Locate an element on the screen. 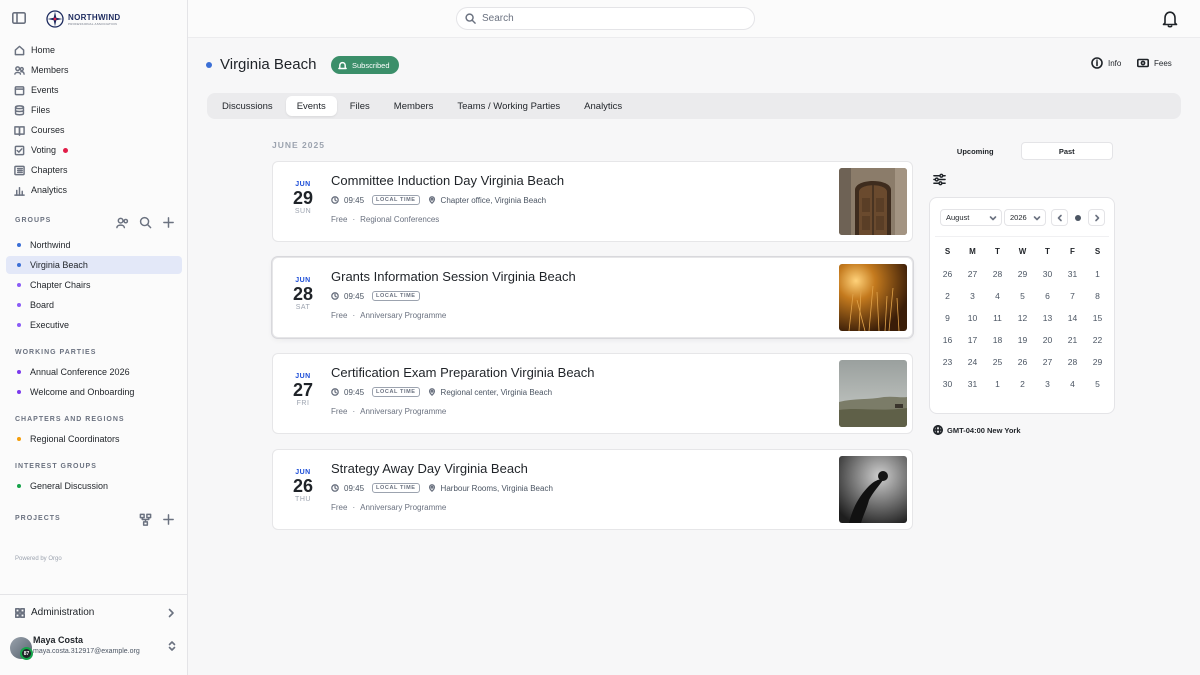  nav-item-members: Members is located at coordinates (94, 70).